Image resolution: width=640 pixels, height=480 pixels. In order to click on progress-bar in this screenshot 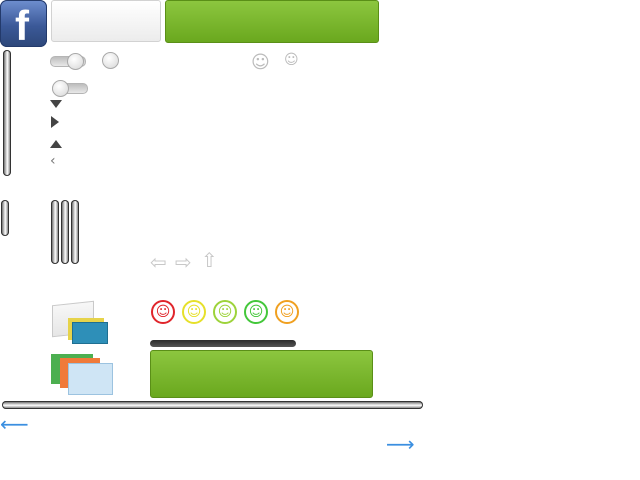, I will do `click(223, 343)`.